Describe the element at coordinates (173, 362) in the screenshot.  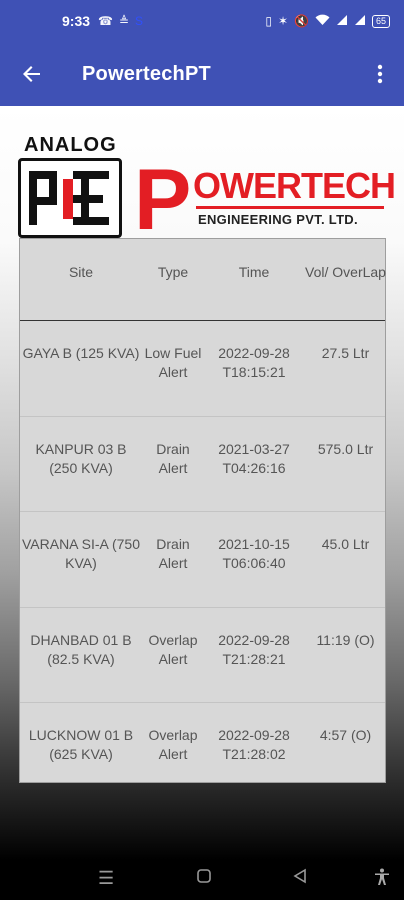
I see `cell-type: Low Fuel Alert` at that location.